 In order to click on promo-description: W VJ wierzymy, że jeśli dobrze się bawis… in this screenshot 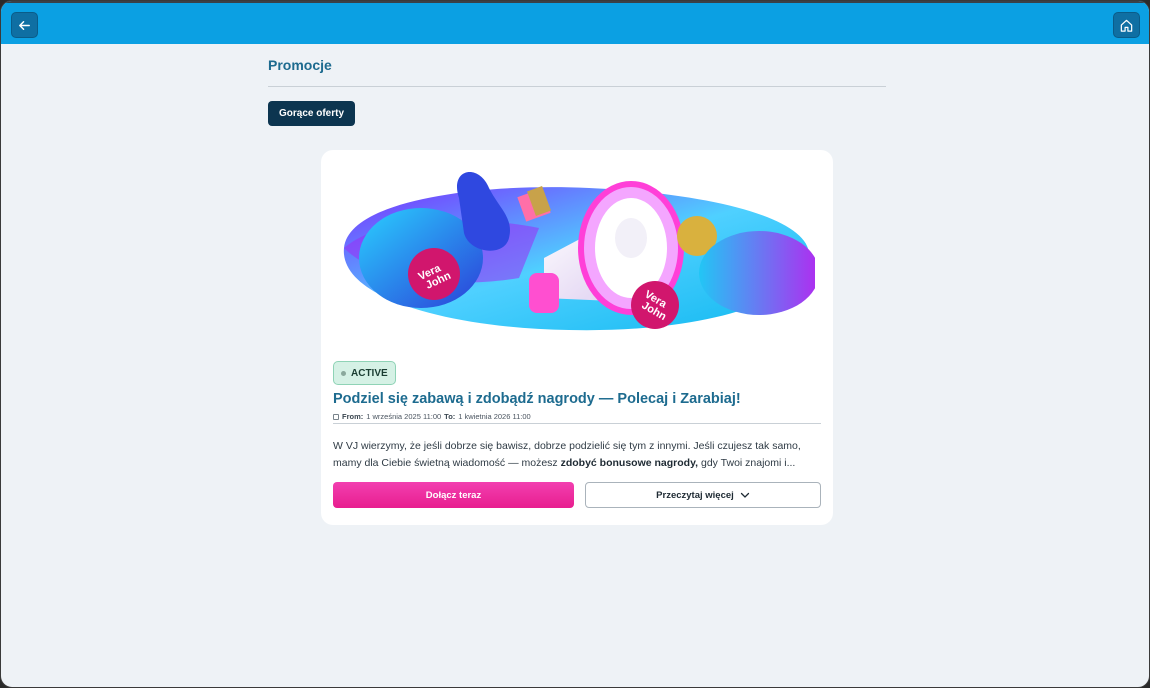, I will do `click(577, 455)`.